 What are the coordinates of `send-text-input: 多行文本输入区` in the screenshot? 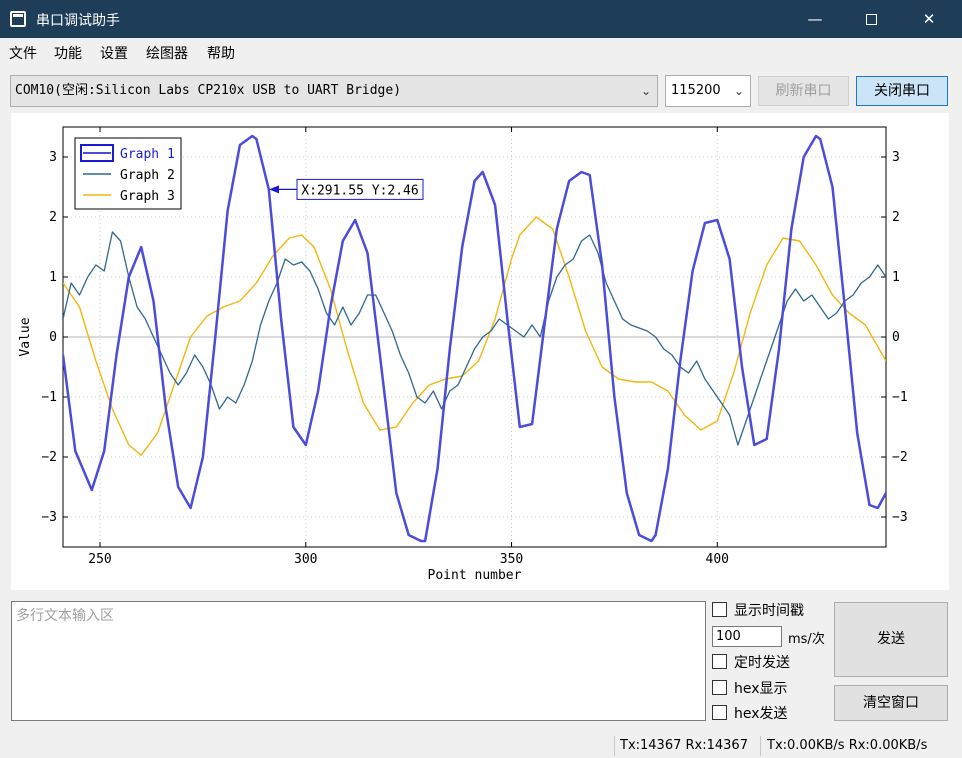 It's located at (358, 661).